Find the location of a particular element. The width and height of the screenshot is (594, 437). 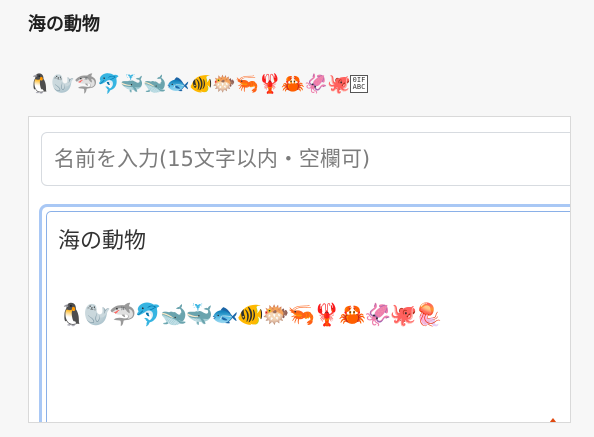

emoji-fish: 🐟 is located at coordinates (178, 84).